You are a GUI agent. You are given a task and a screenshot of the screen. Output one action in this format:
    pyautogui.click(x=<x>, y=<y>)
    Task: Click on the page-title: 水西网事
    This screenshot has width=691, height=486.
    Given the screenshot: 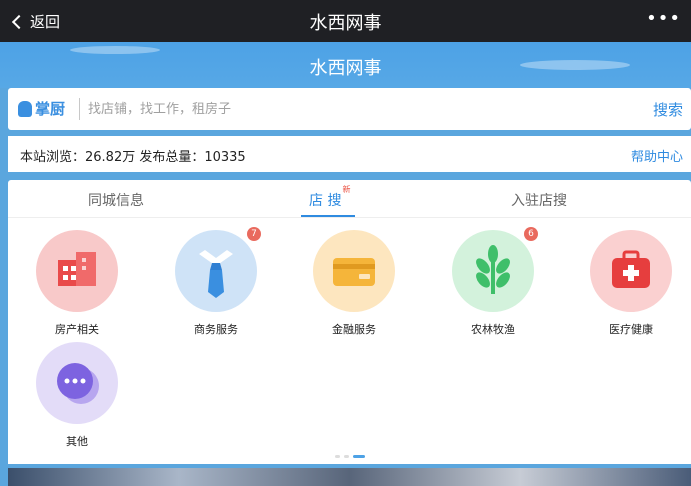 What is the action you would take?
    pyautogui.click(x=345, y=23)
    